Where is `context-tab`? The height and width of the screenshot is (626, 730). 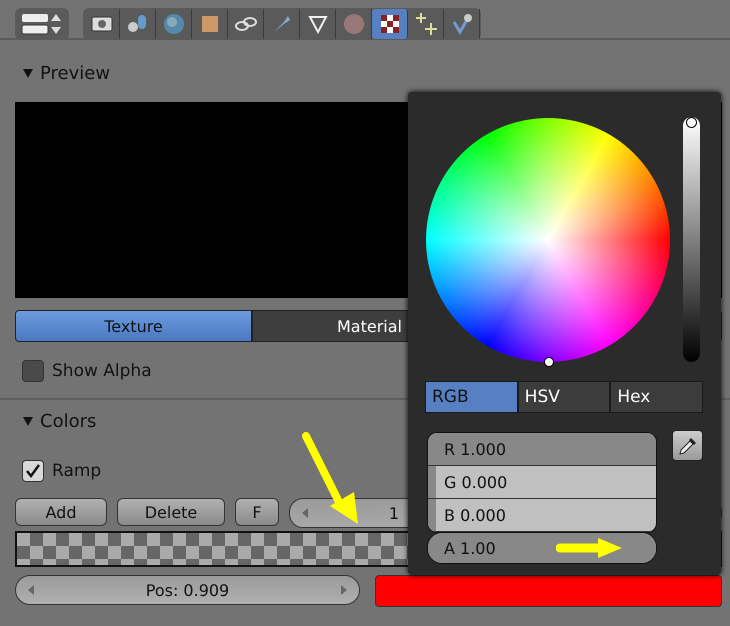
context-tab is located at coordinates (390, 24).